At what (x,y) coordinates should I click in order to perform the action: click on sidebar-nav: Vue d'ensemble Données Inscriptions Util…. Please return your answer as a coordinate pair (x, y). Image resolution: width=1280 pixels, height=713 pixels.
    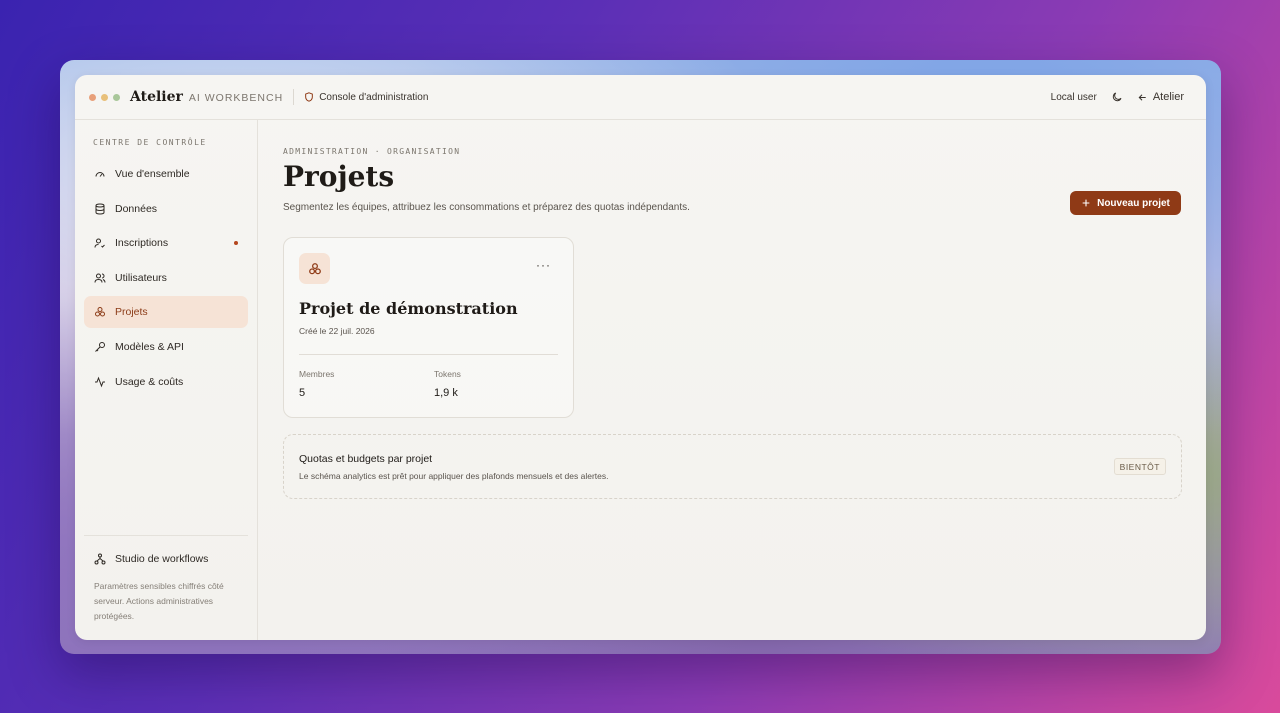
    Looking at the image, I should click on (166, 279).